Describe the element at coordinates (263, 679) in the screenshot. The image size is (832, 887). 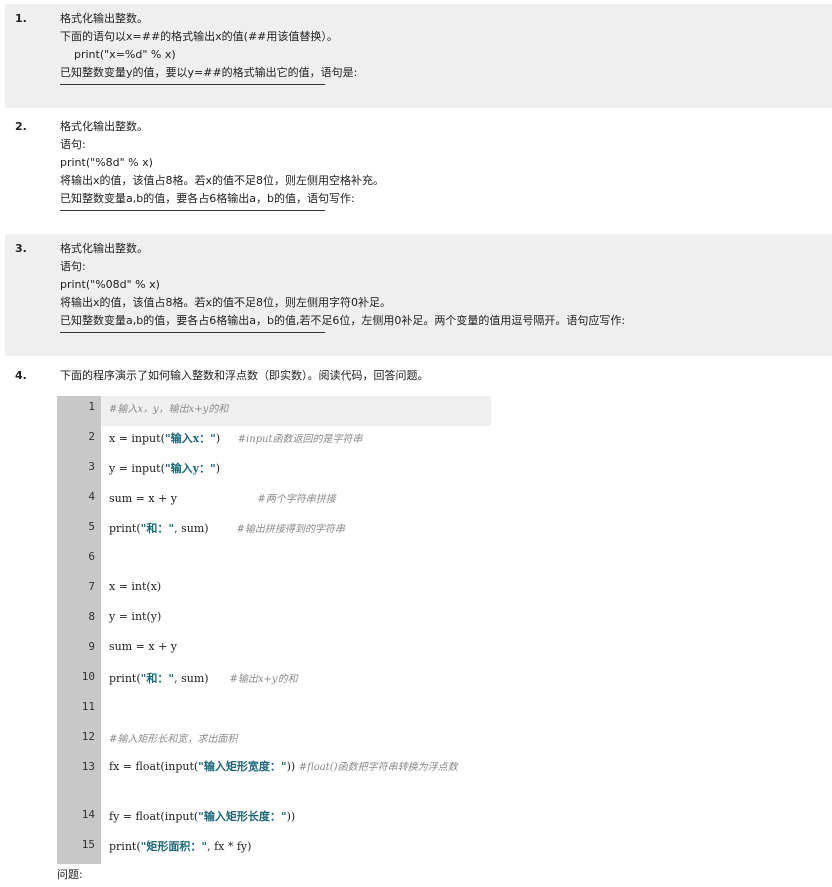
I see `code-comment: #输出x+y的和` at that location.